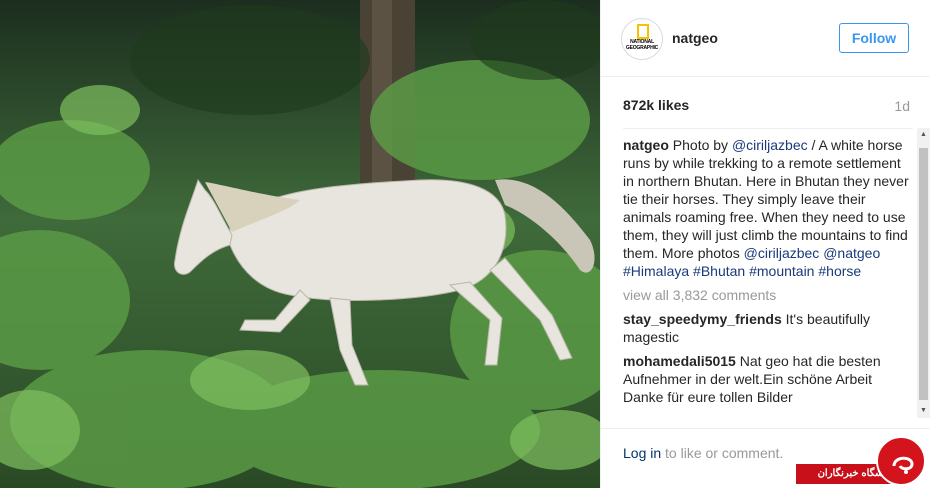 The width and height of the screenshot is (930, 489). Describe the element at coordinates (643, 31) in the screenshot. I see `natgeo-logo-icon` at that location.